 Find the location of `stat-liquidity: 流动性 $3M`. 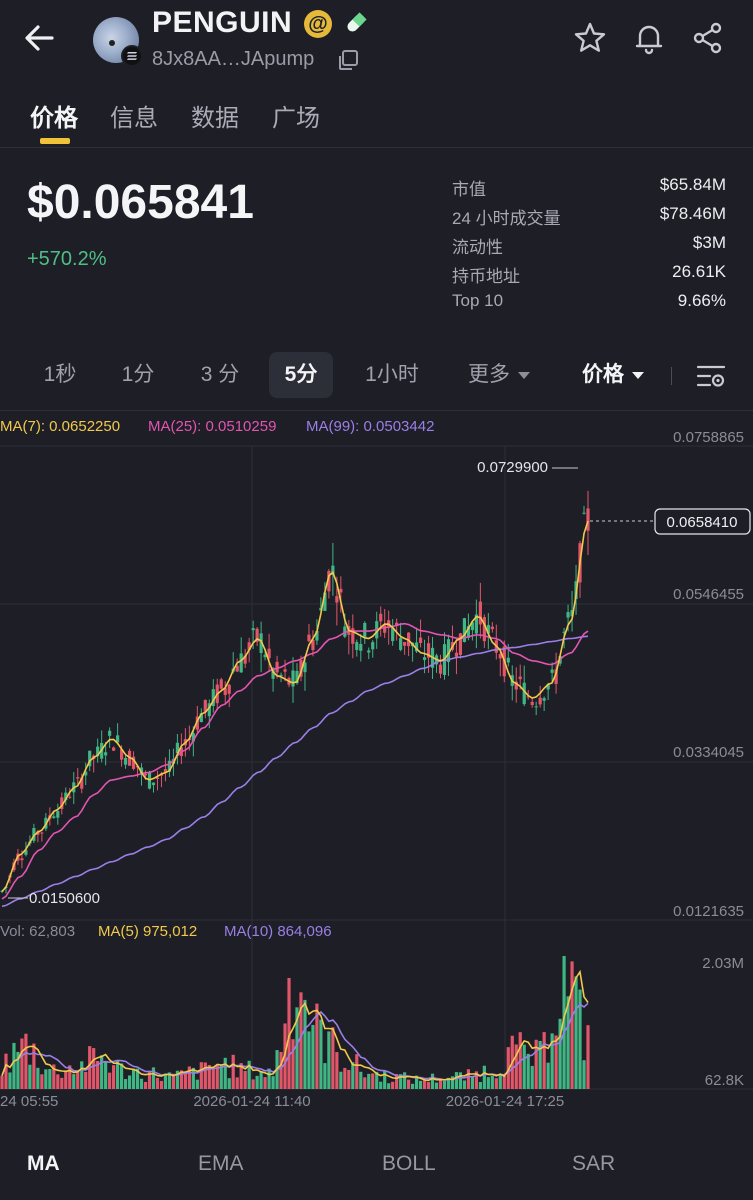

stat-liquidity: 流动性 $3M is located at coordinates (589, 247).